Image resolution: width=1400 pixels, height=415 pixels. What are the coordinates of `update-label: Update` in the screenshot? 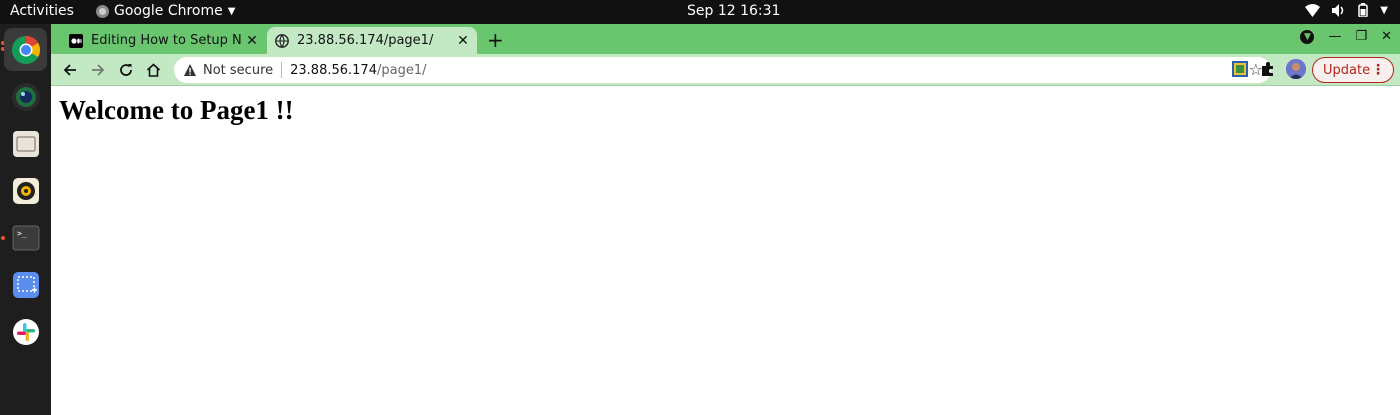 It's located at (1347, 70).